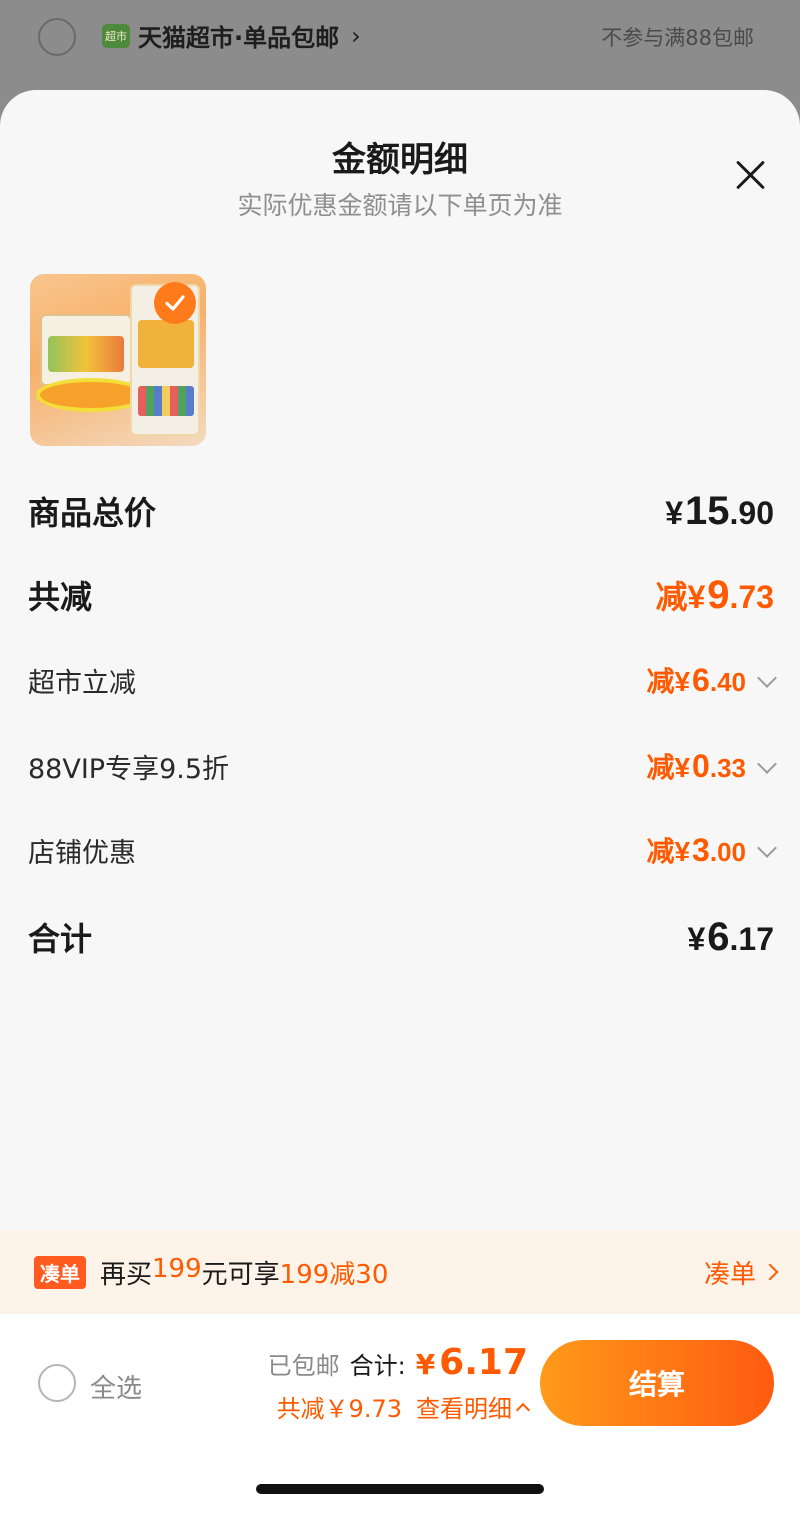 The width and height of the screenshot is (800, 1514). I want to click on discount-amount: 减¥ 6 .40, so click(711, 680).